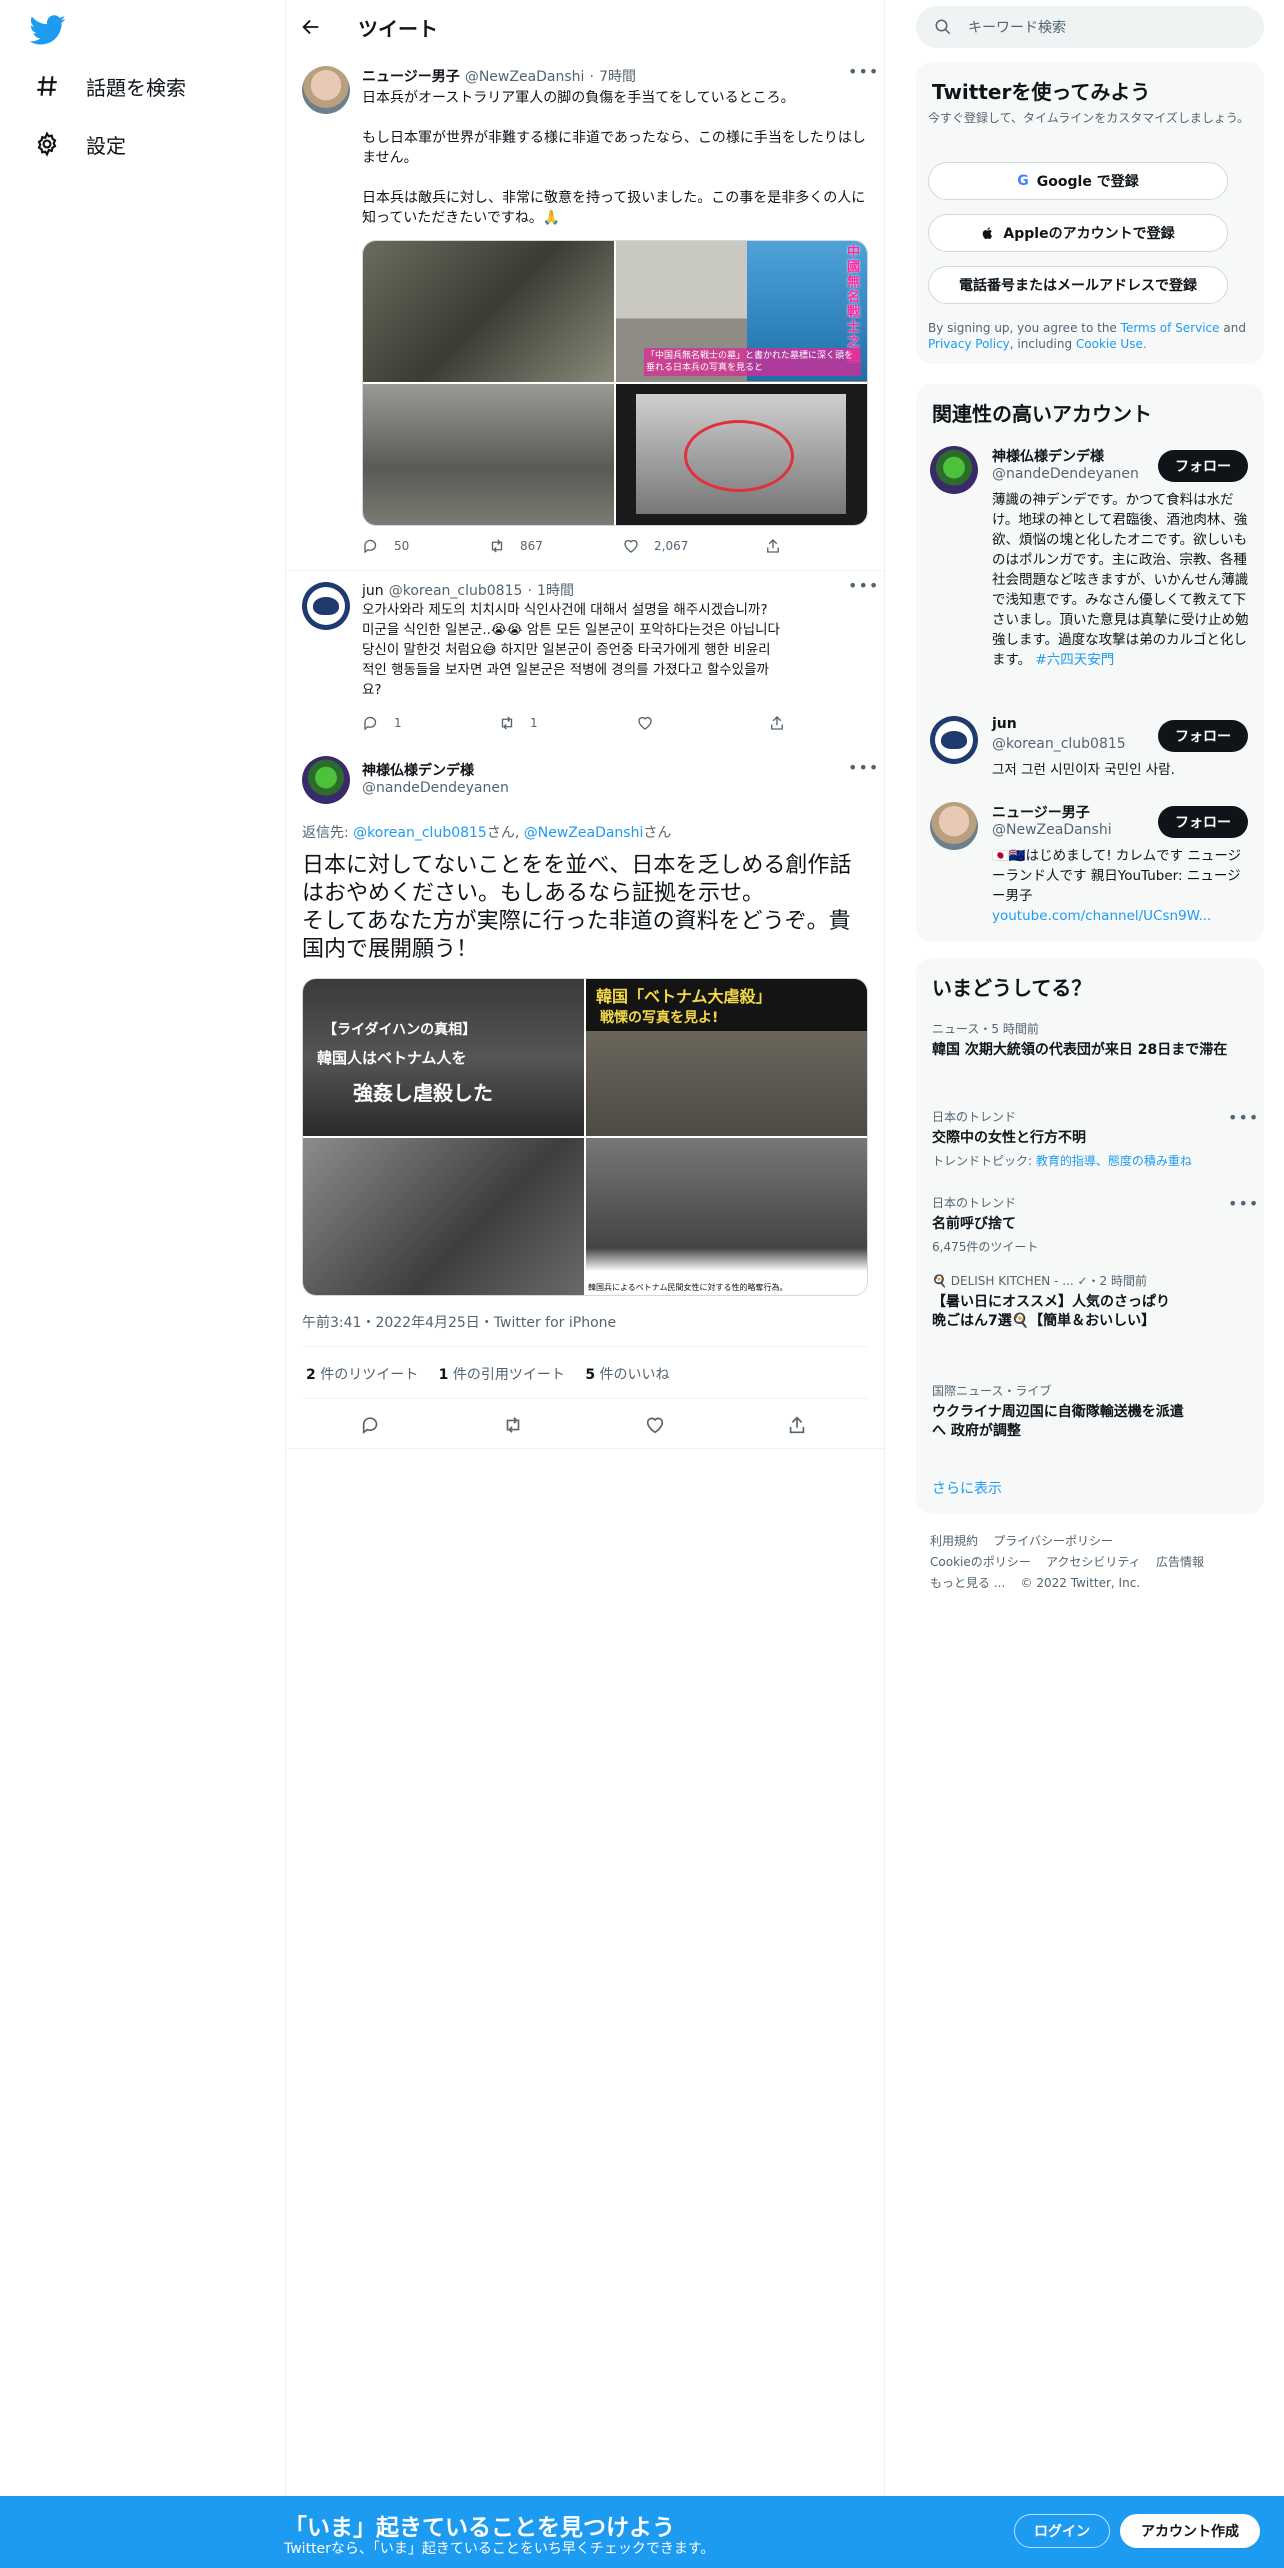 This screenshot has height=2568, width=1284. I want to click on media-photo: 韓国兵によるベトナム民間女性に対する性的略奪行為。, so click(726, 1216).